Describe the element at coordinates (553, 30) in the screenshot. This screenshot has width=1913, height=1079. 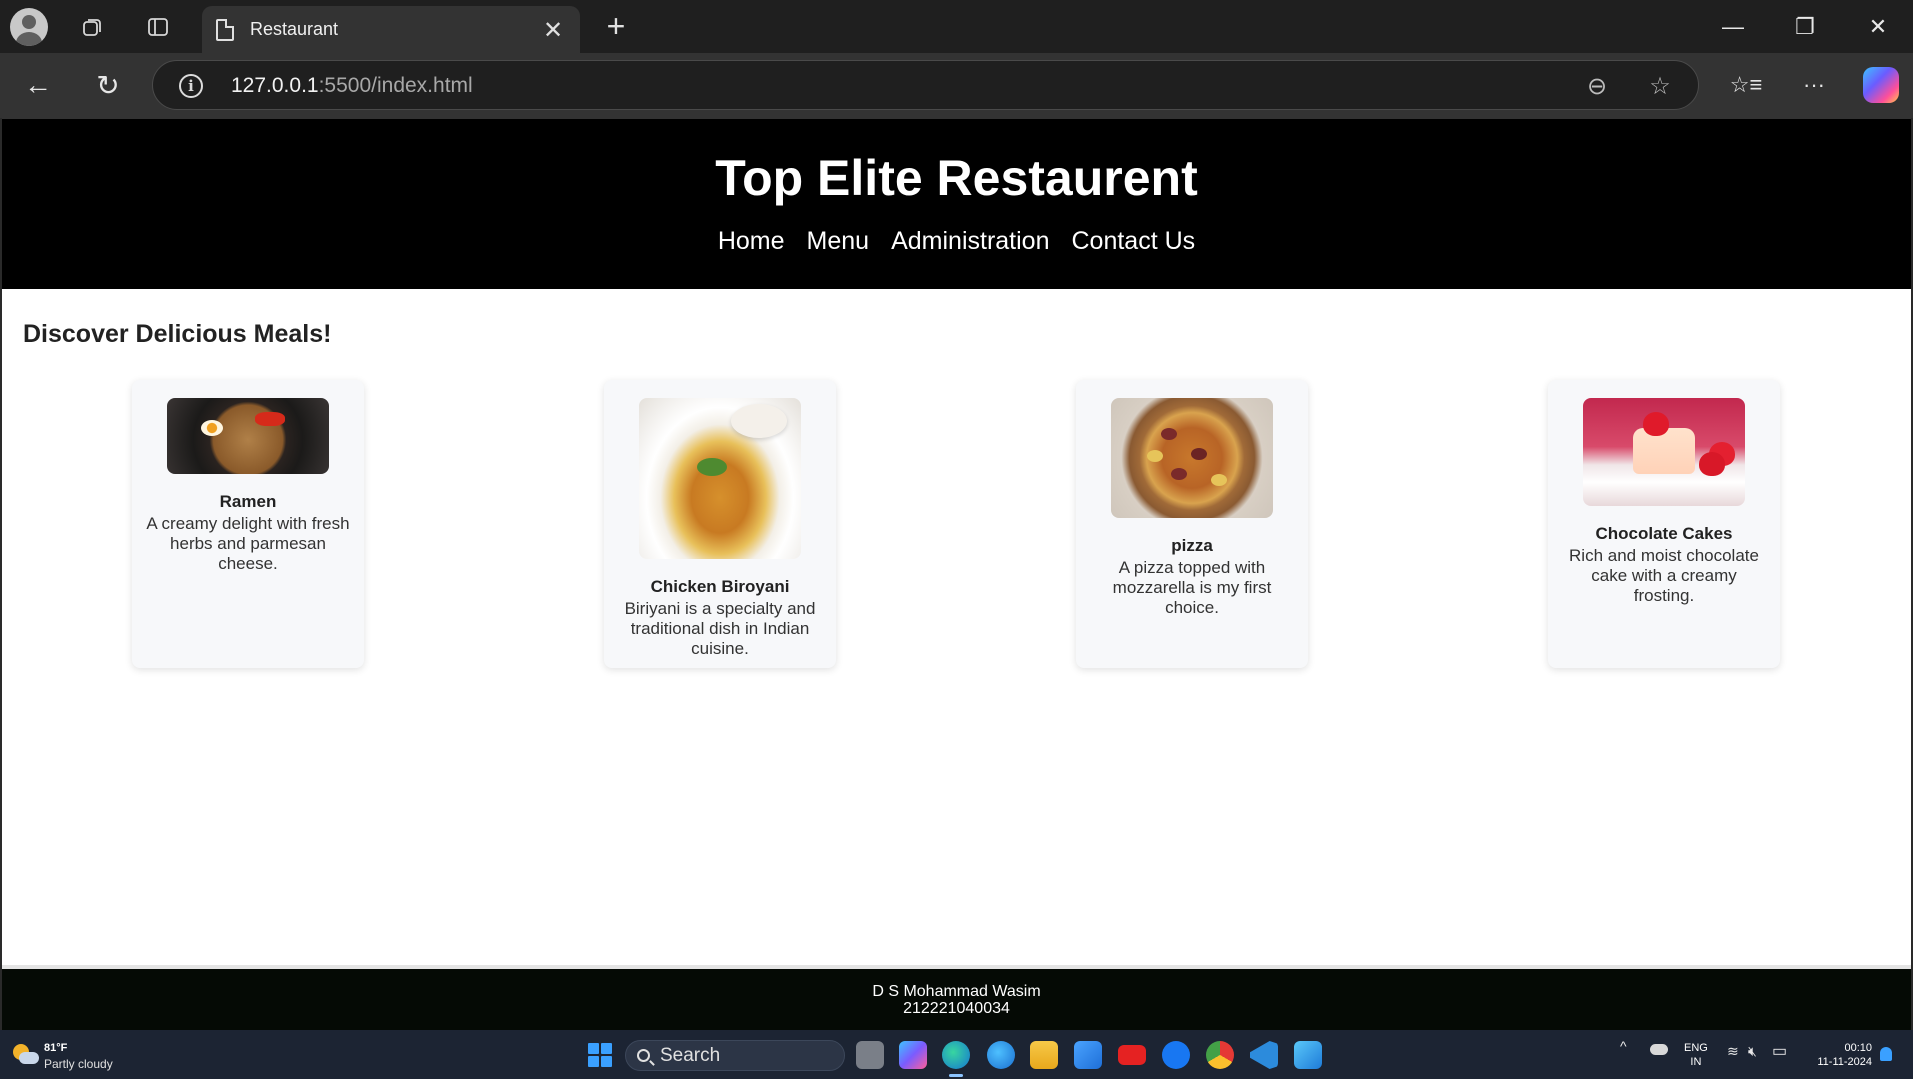
I see `close-icon: ✕` at that location.